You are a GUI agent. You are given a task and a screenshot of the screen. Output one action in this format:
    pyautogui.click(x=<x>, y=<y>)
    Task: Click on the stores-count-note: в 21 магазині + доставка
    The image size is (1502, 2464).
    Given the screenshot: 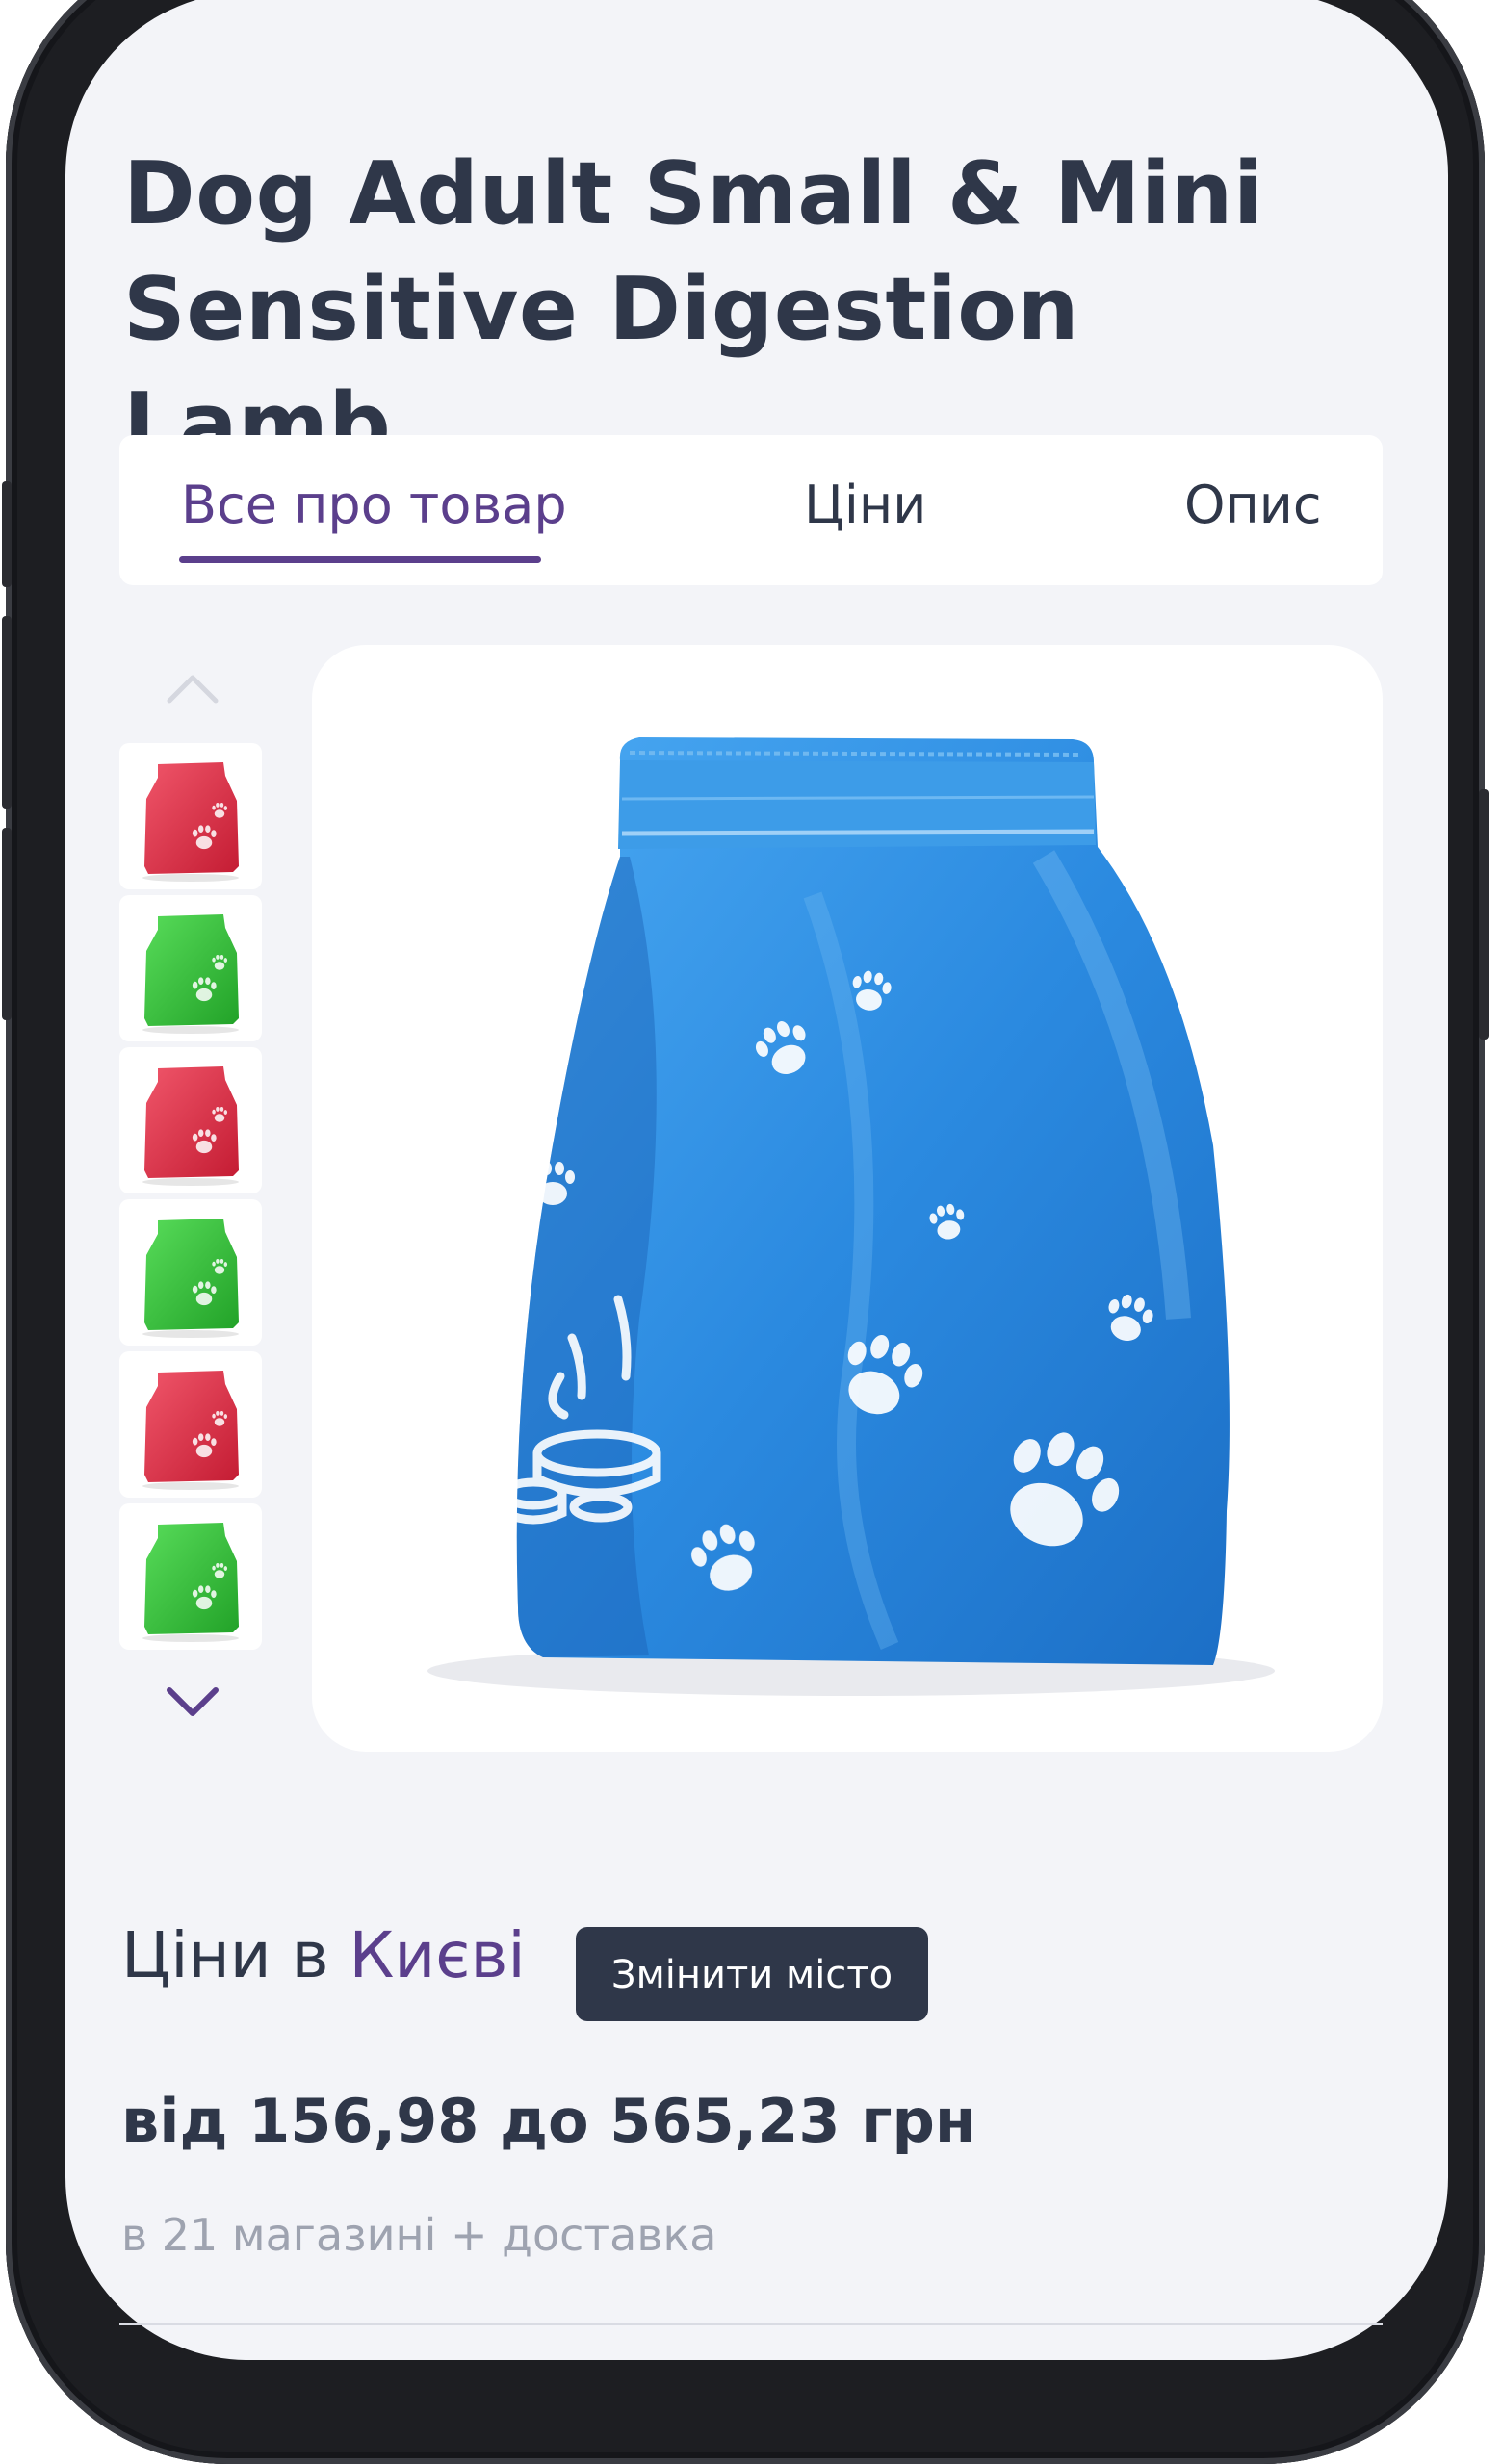 What is the action you would take?
    pyautogui.click(x=419, y=2235)
    